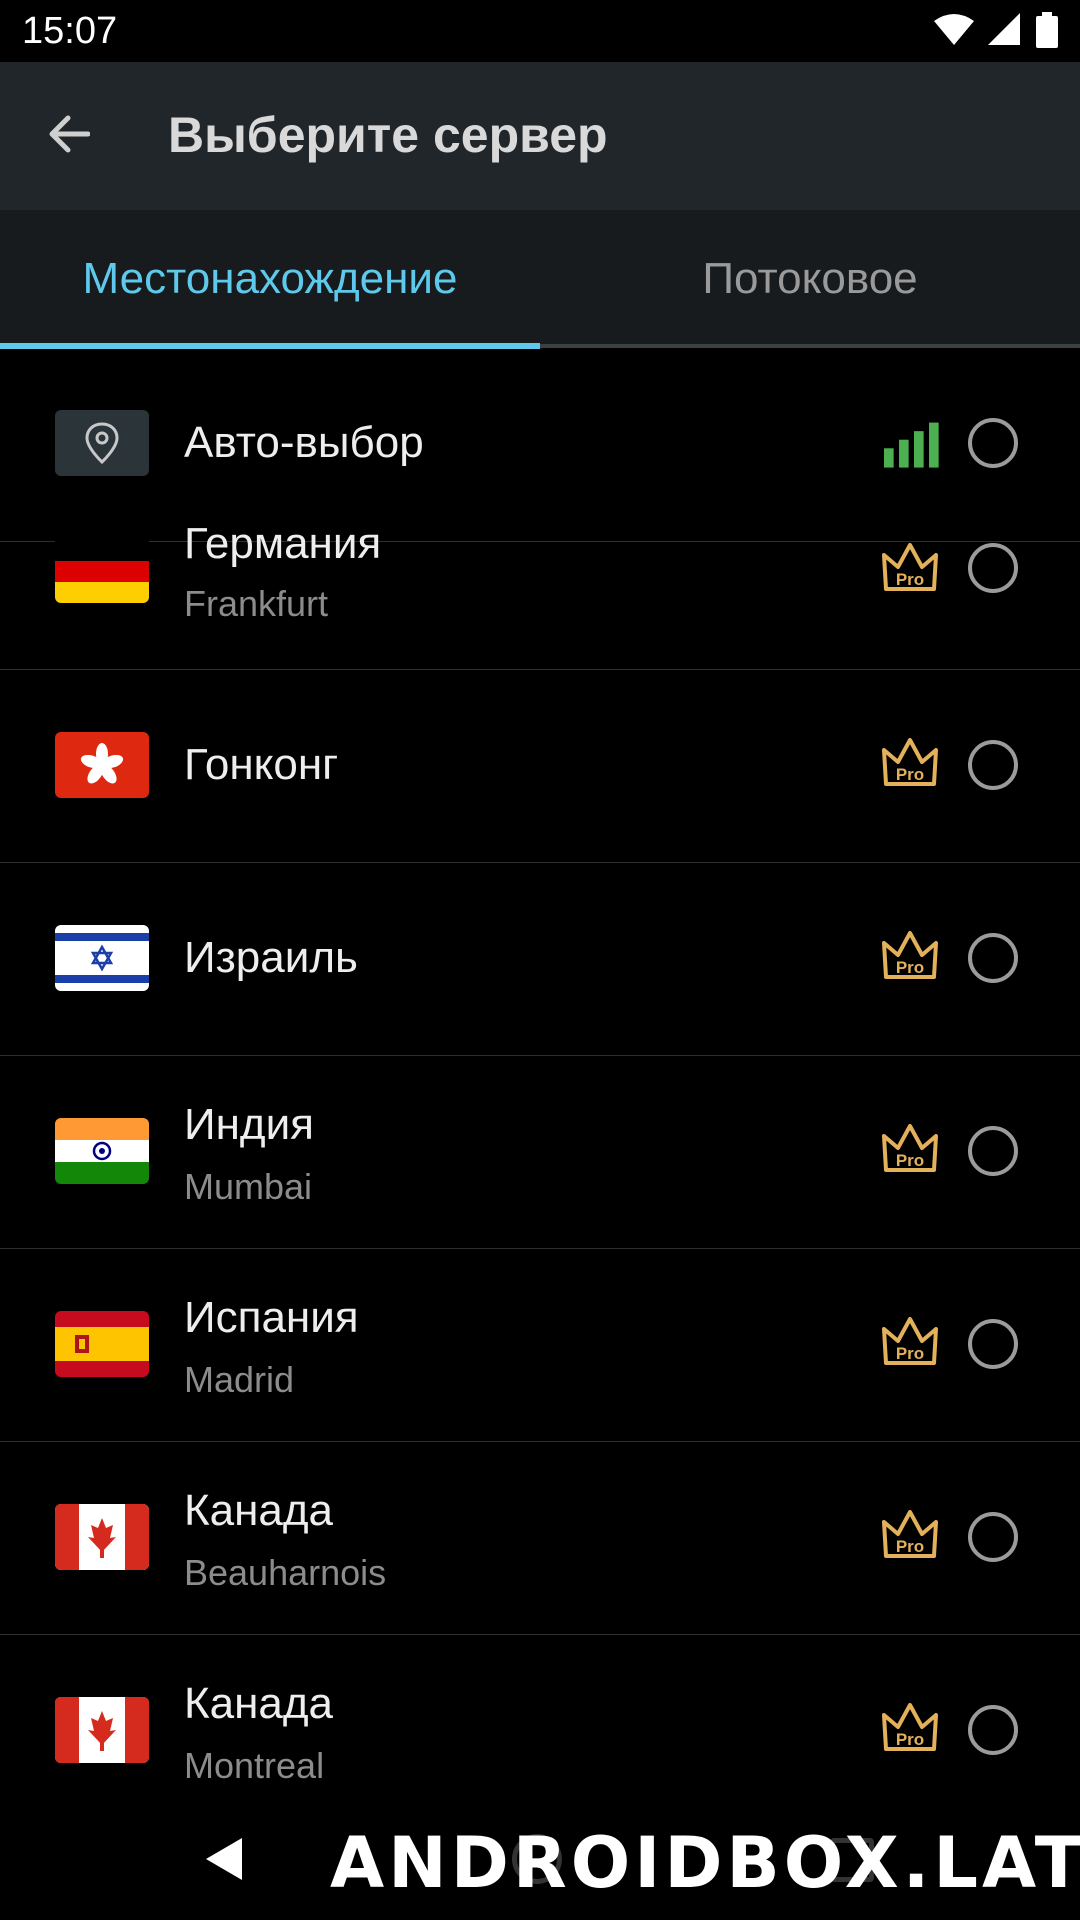 The image size is (1080, 1920). Describe the element at coordinates (102, 765) in the screenshot. I see `flag-hong-kong-icon` at that location.